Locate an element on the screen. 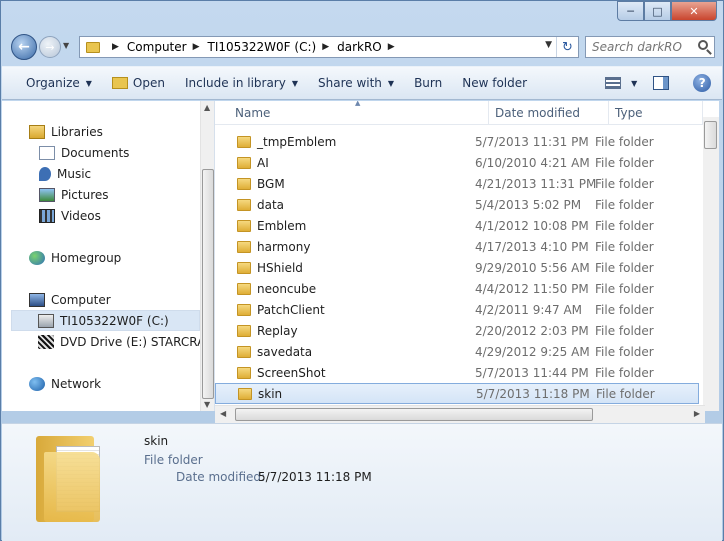  file-row: savedata 4/29/2012 9:25 AM File folder is located at coordinates (457, 351).